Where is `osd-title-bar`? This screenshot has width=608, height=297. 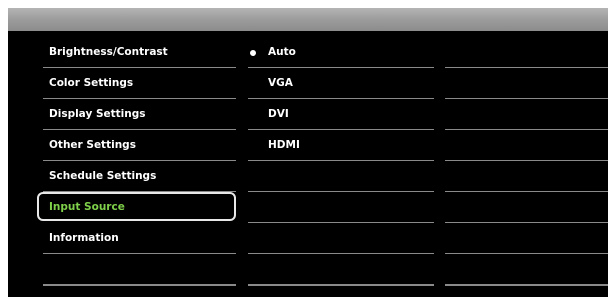
osd-title-bar is located at coordinates (308, 19).